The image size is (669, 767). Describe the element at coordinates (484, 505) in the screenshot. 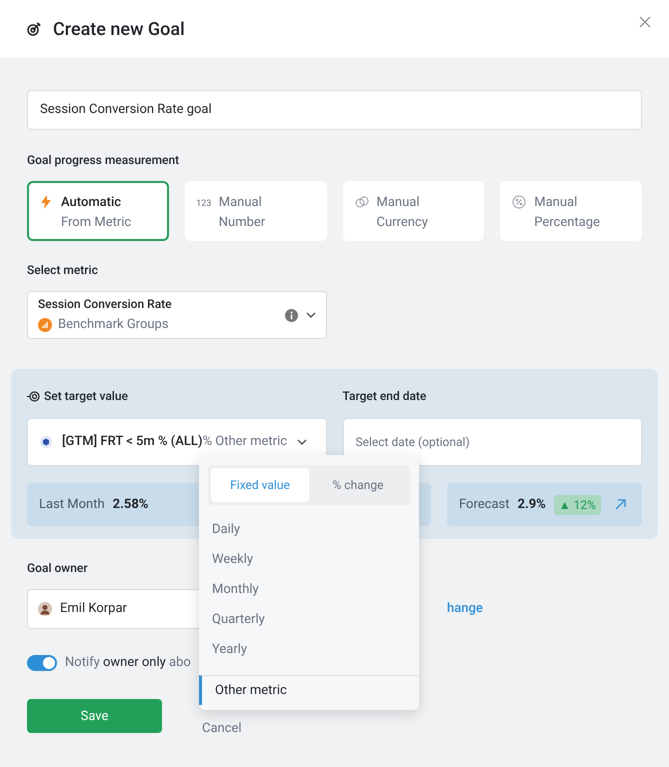

I see `forecast-label: Forecast` at that location.